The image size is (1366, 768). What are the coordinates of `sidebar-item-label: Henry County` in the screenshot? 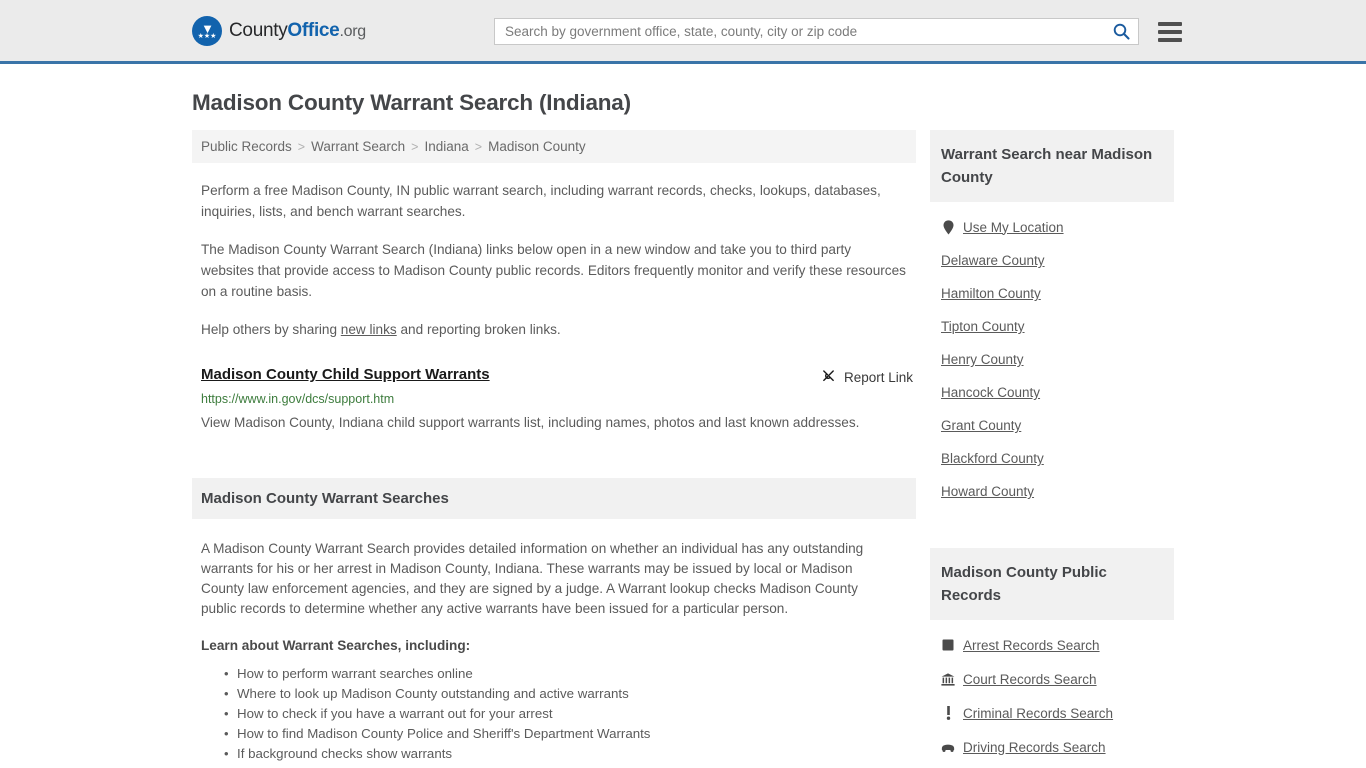 It's located at (982, 359).